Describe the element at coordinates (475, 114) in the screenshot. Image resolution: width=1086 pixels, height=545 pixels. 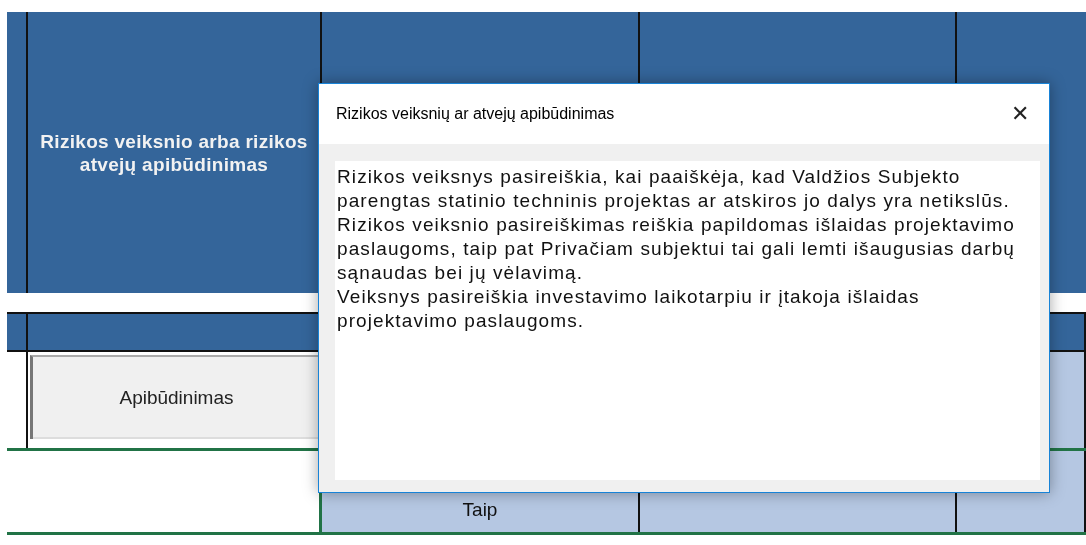
I see `dialog-title: Rizikos veiksnių ar atvejų apibūdinimas` at that location.